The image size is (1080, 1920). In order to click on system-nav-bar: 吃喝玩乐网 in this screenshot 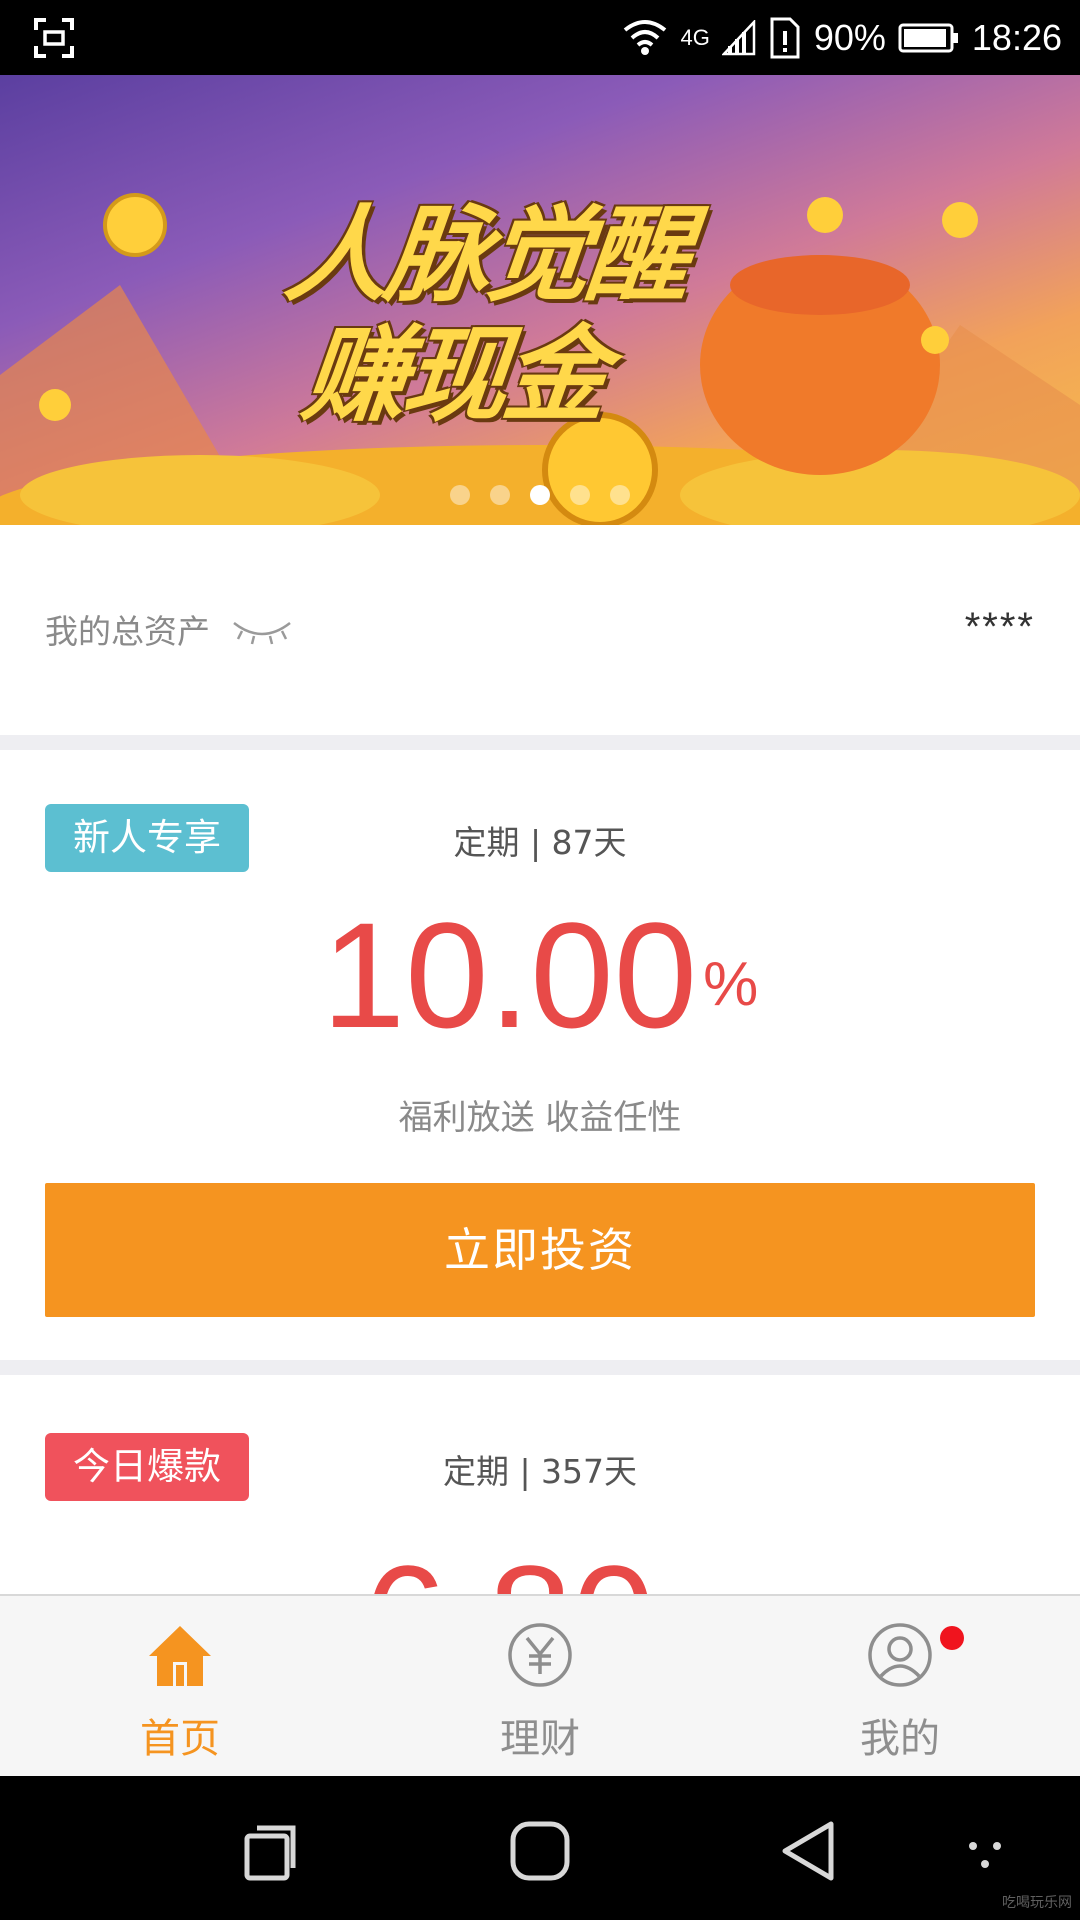, I will do `click(540, 1848)`.